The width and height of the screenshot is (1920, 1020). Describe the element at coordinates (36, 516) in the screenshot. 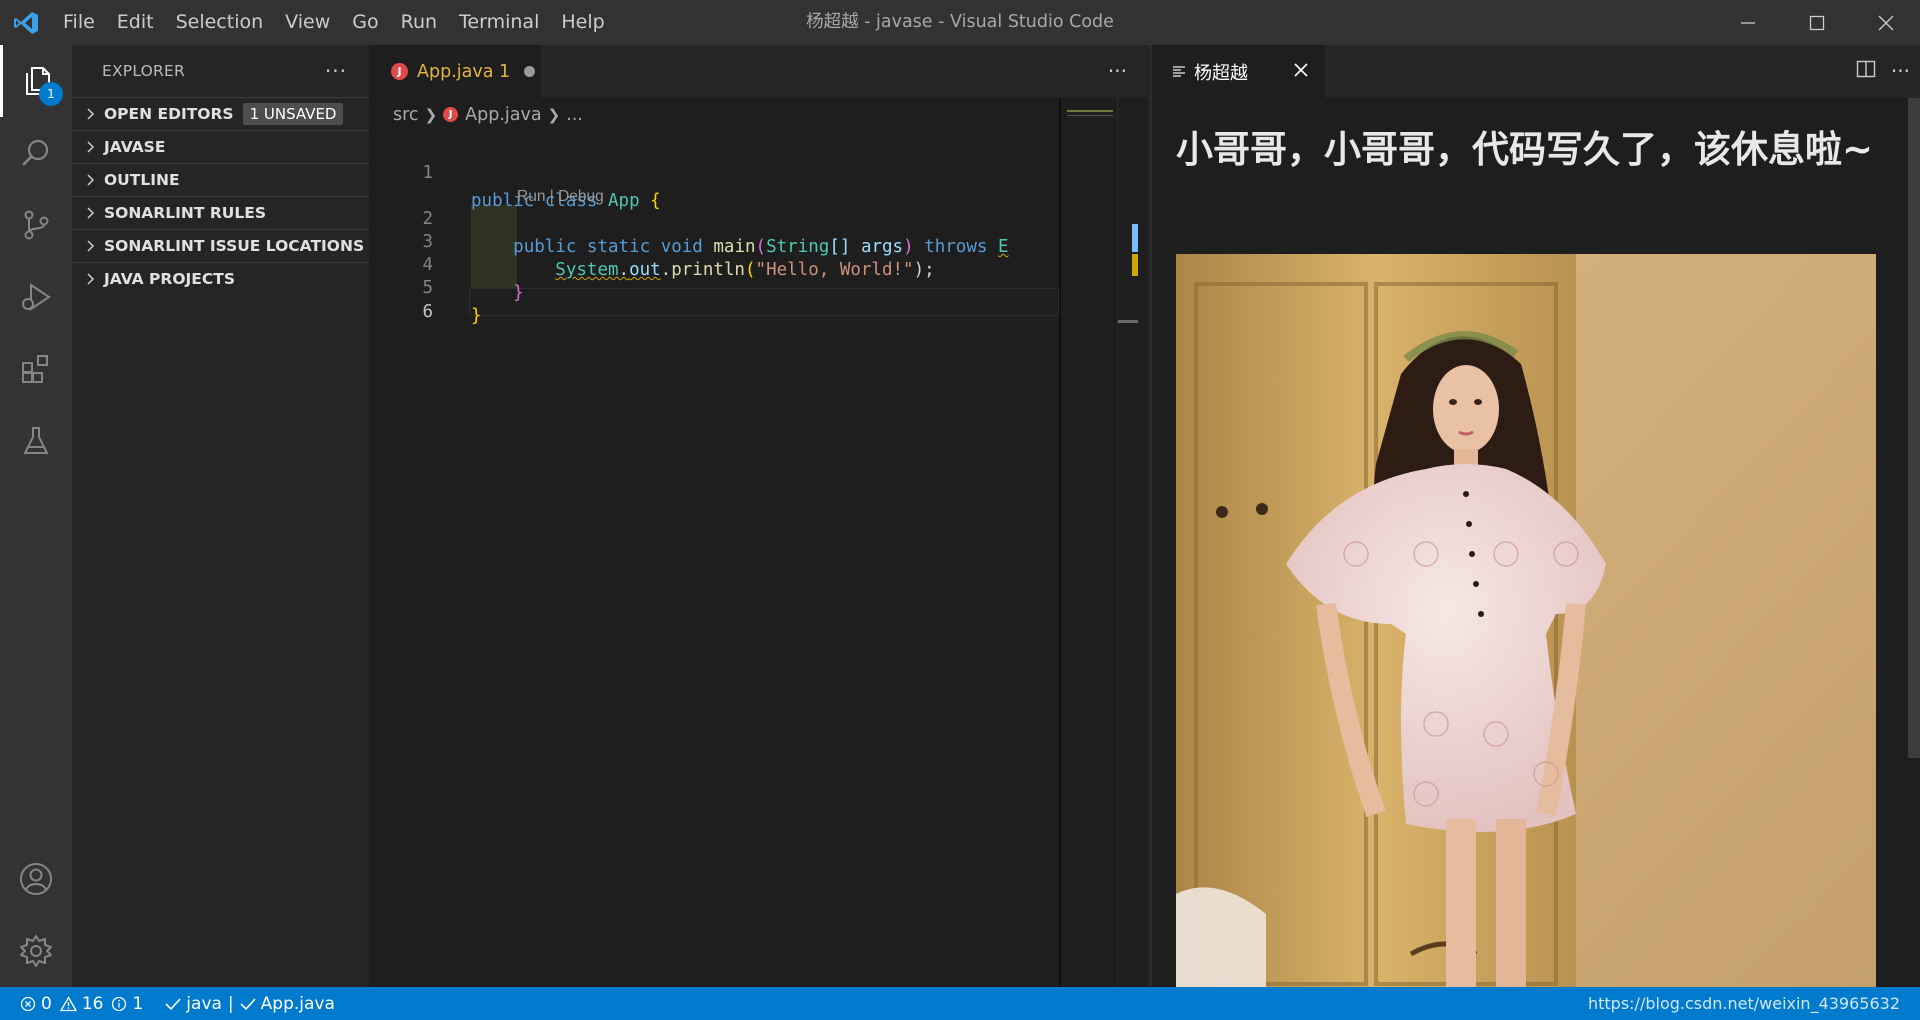

I see `activity-bar: 1` at that location.